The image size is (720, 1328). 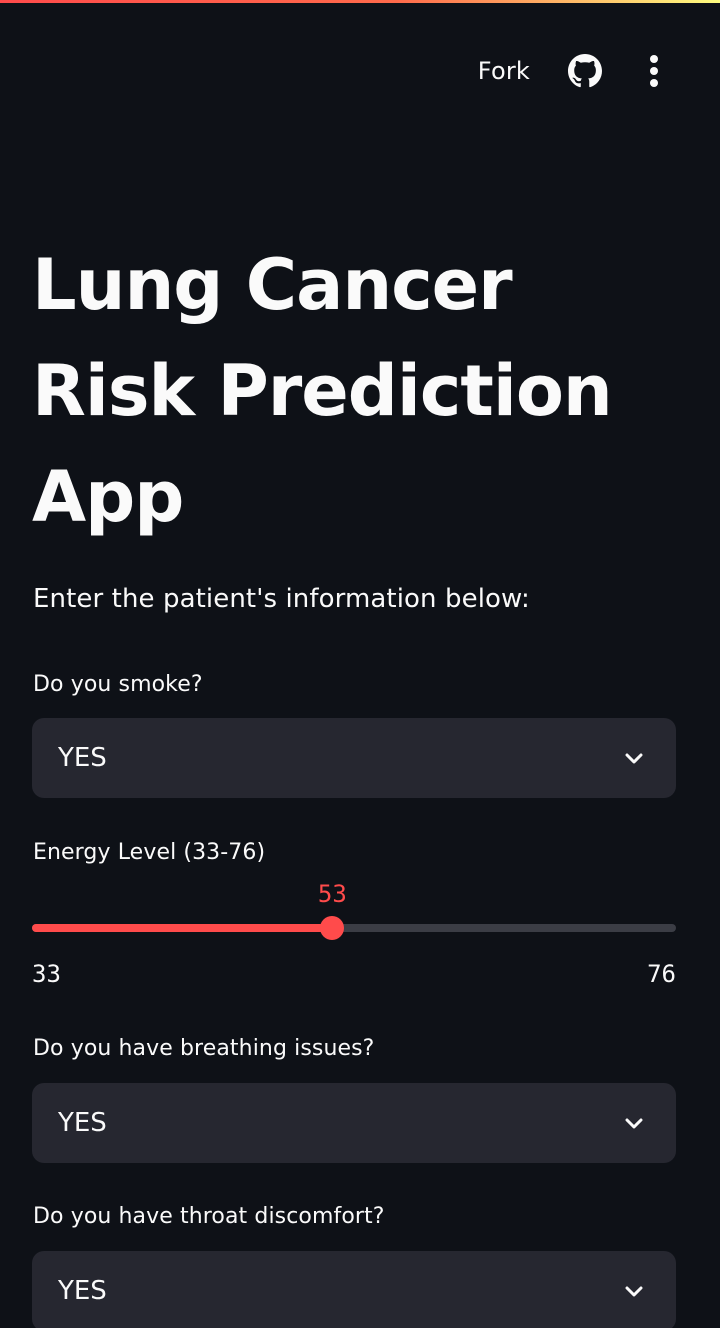 I want to click on energy-label: Energy Level (33-76), so click(x=149, y=852).